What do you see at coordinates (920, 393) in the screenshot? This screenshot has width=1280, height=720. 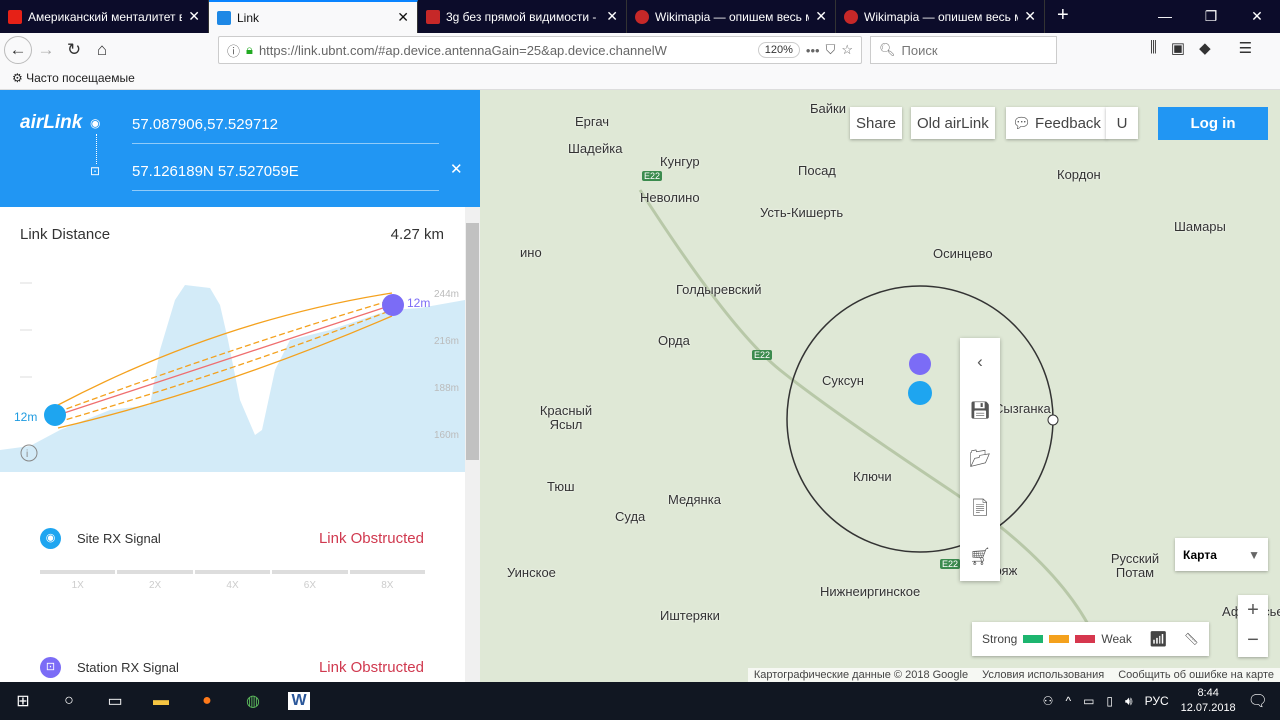 I see `site-map-marker` at bounding box center [920, 393].